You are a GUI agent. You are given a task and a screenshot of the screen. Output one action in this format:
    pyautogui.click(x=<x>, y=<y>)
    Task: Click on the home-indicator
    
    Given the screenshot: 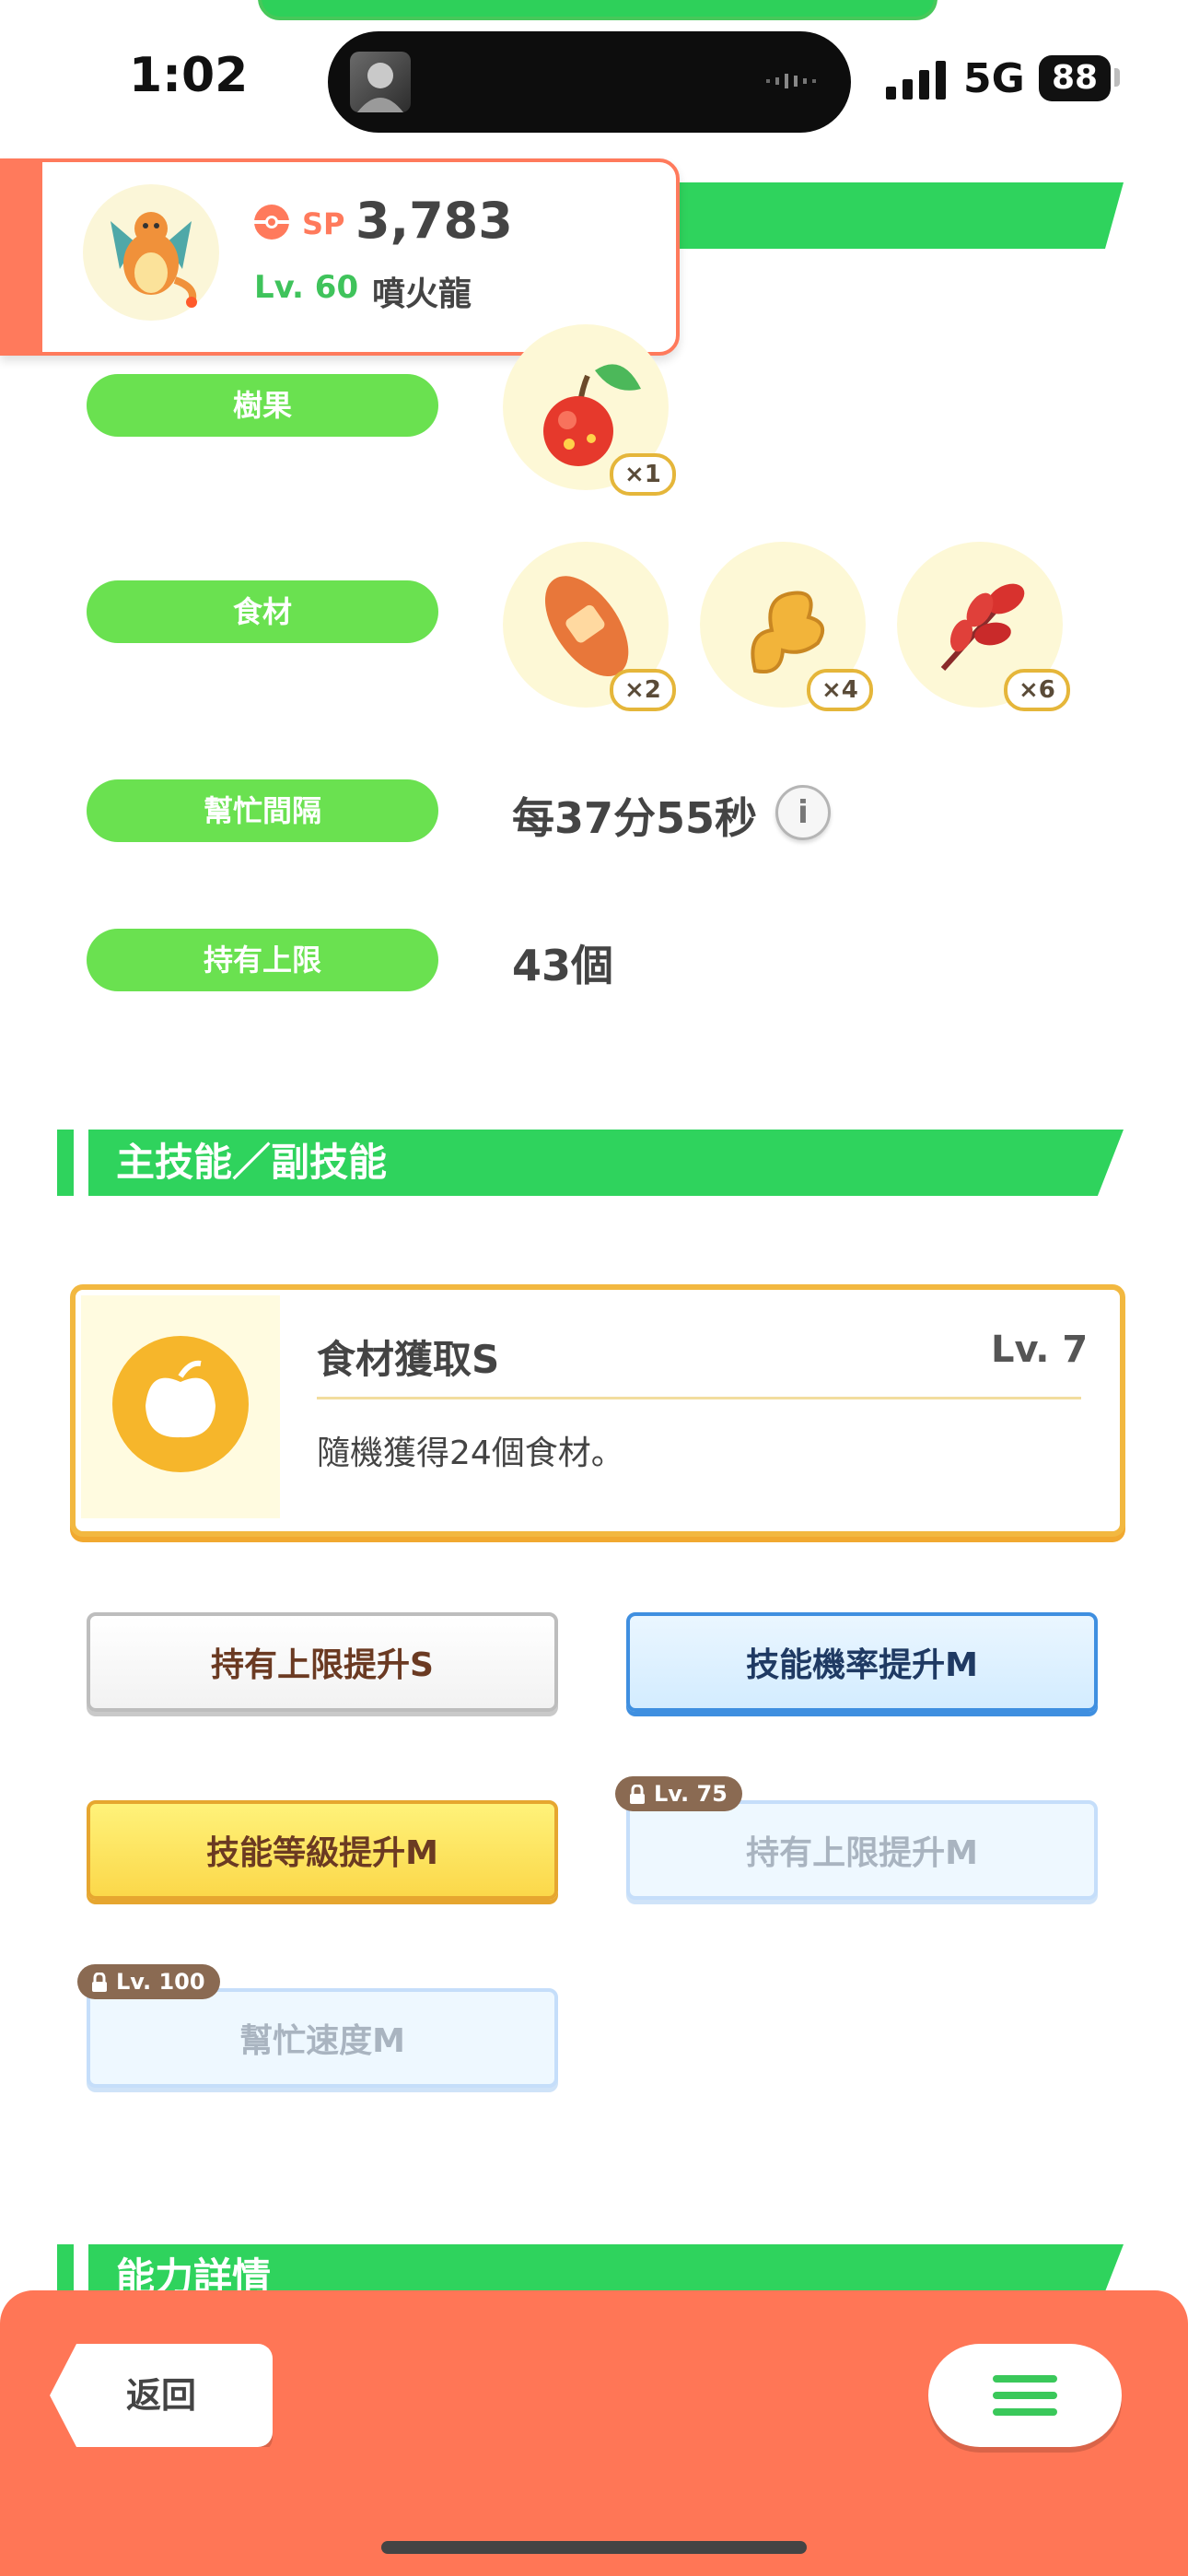 What is the action you would take?
    pyautogui.click(x=594, y=2547)
    